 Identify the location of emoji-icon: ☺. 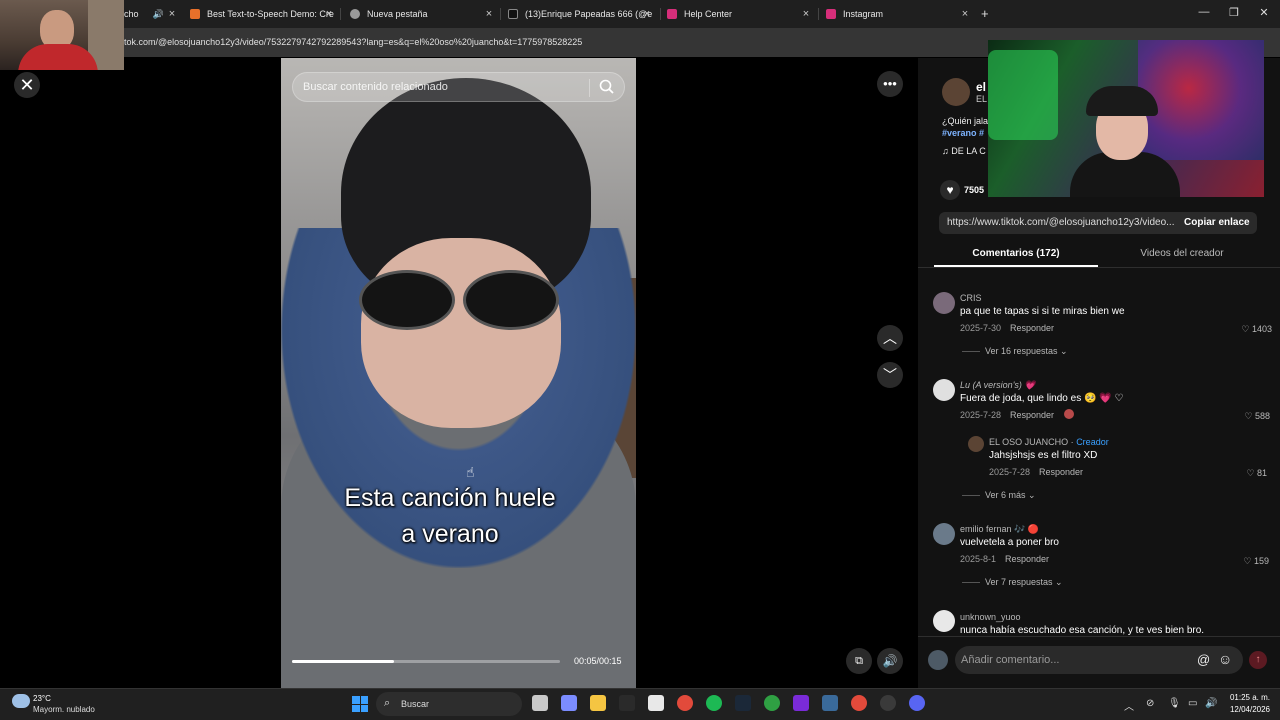
(1225, 659).